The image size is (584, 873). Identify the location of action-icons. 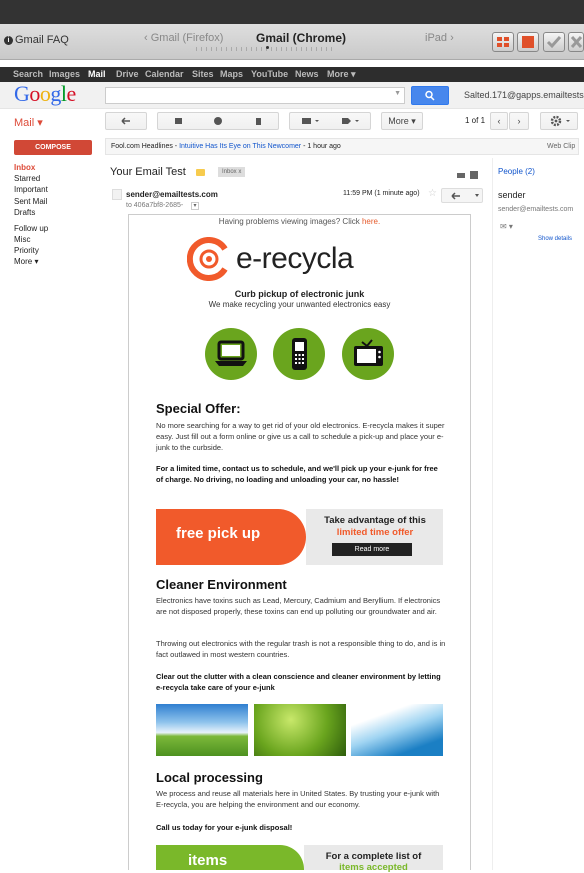
(218, 121).